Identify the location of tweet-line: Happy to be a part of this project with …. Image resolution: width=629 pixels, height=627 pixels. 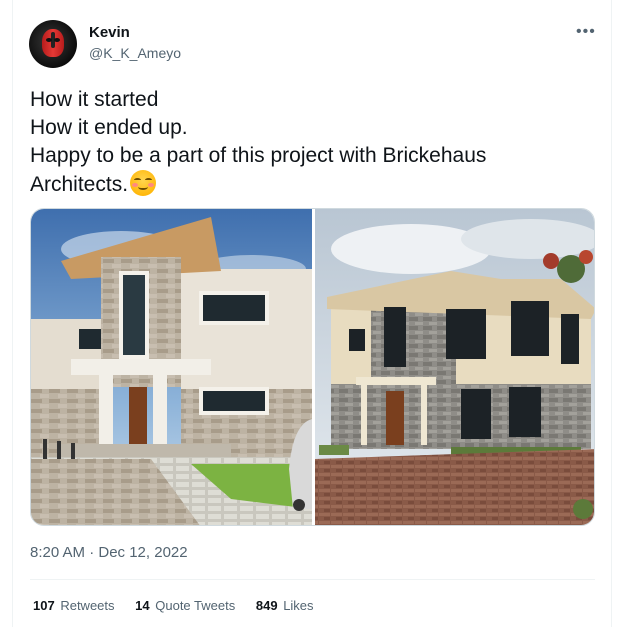
(258, 155).